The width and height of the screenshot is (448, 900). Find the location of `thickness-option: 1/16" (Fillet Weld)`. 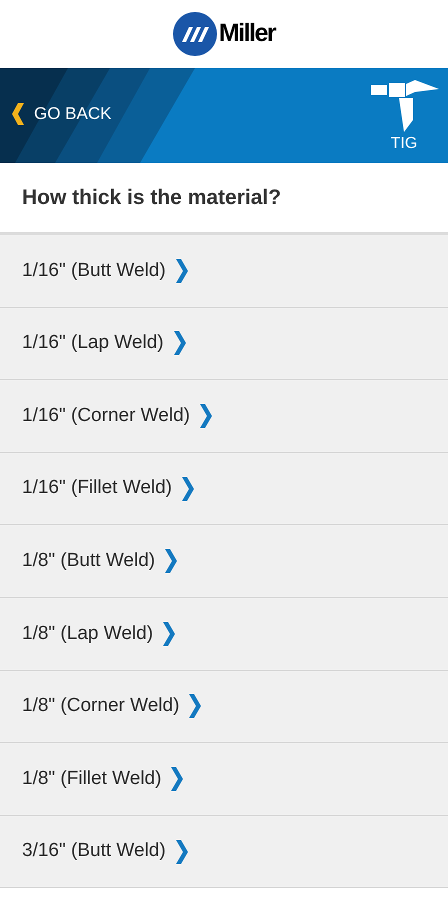

thickness-option: 1/16" (Fillet Weld) is located at coordinates (224, 489).